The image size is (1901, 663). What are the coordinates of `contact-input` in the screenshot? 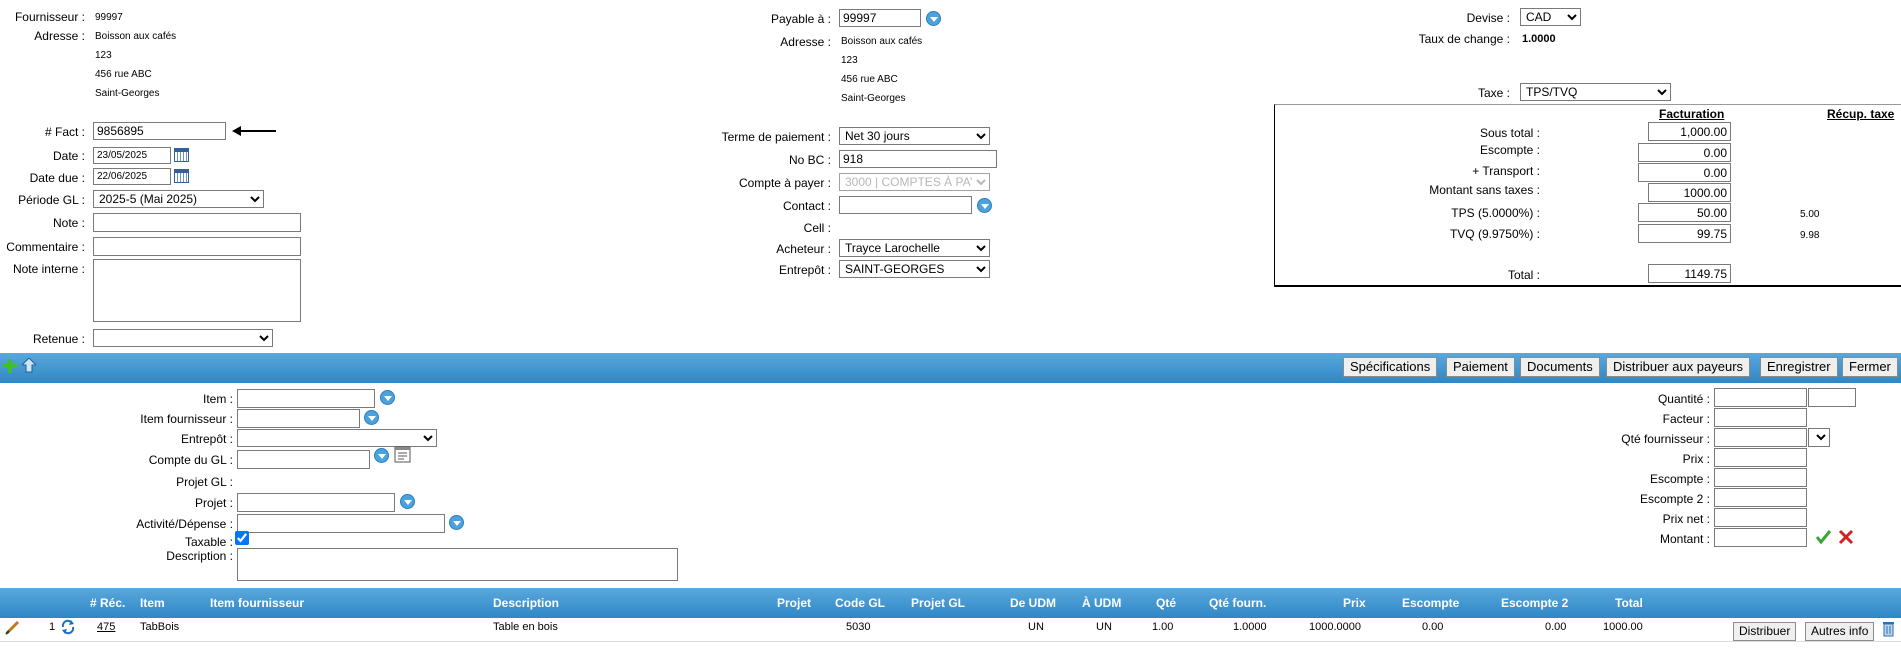 It's located at (905, 205).